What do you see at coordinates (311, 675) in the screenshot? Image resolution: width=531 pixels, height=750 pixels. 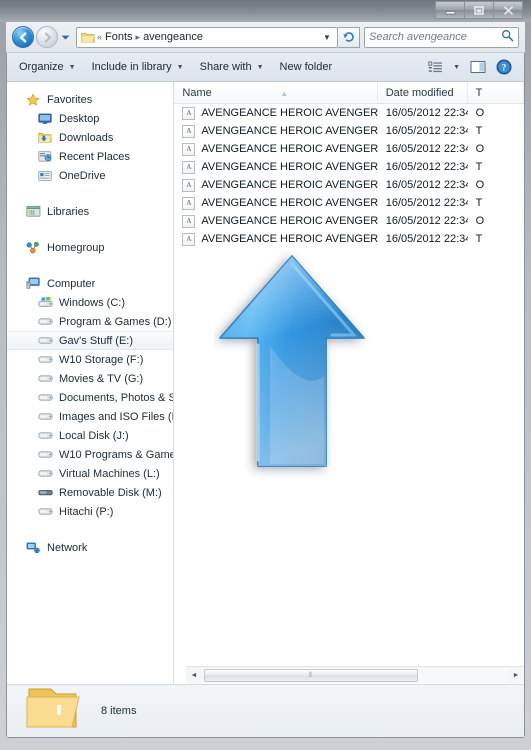 I see `scrollbar-thumb: ‖` at bounding box center [311, 675].